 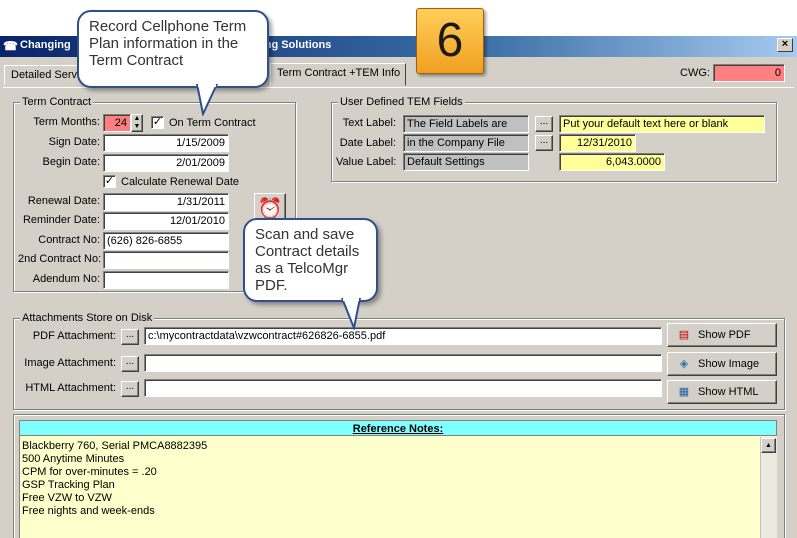 I want to click on calc-renewal-checkbox: ✓, so click(x=109, y=181).